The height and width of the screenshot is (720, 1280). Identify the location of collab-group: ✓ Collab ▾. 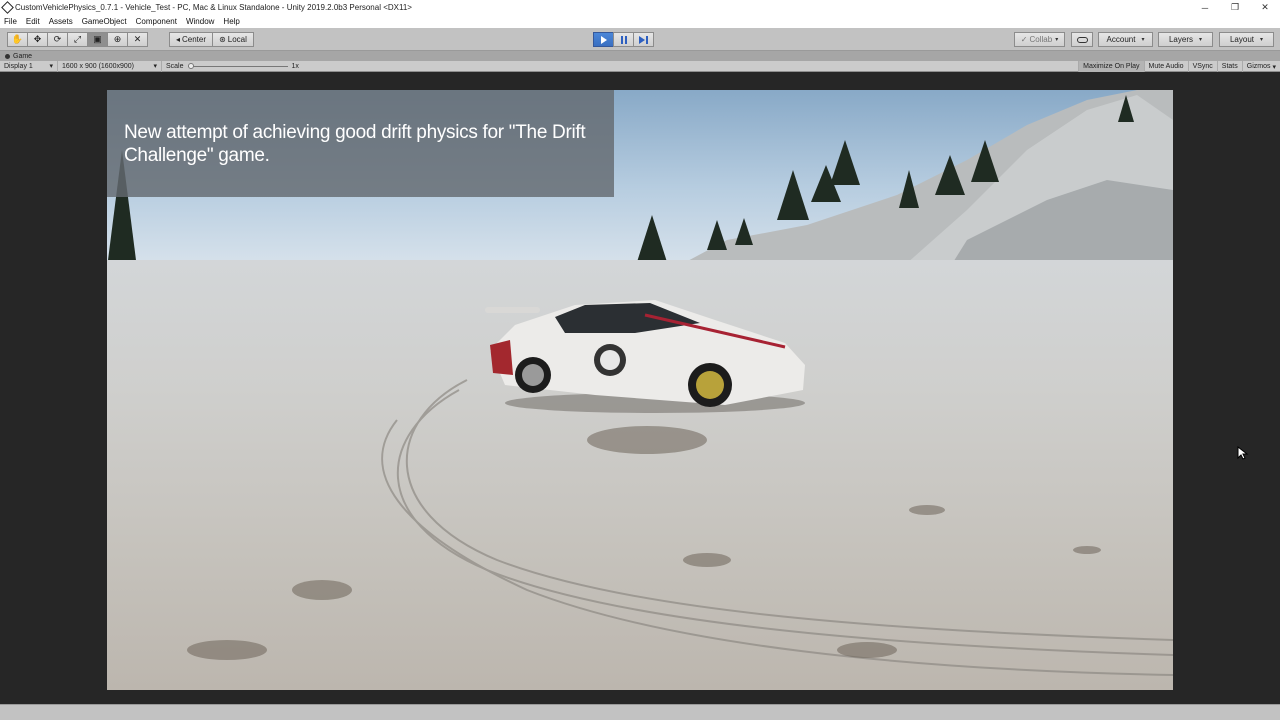
(1039, 39).